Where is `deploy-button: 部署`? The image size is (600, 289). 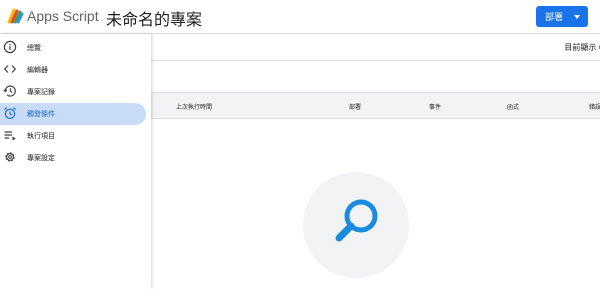 deploy-button: 部署 is located at coordinates (562, 16).